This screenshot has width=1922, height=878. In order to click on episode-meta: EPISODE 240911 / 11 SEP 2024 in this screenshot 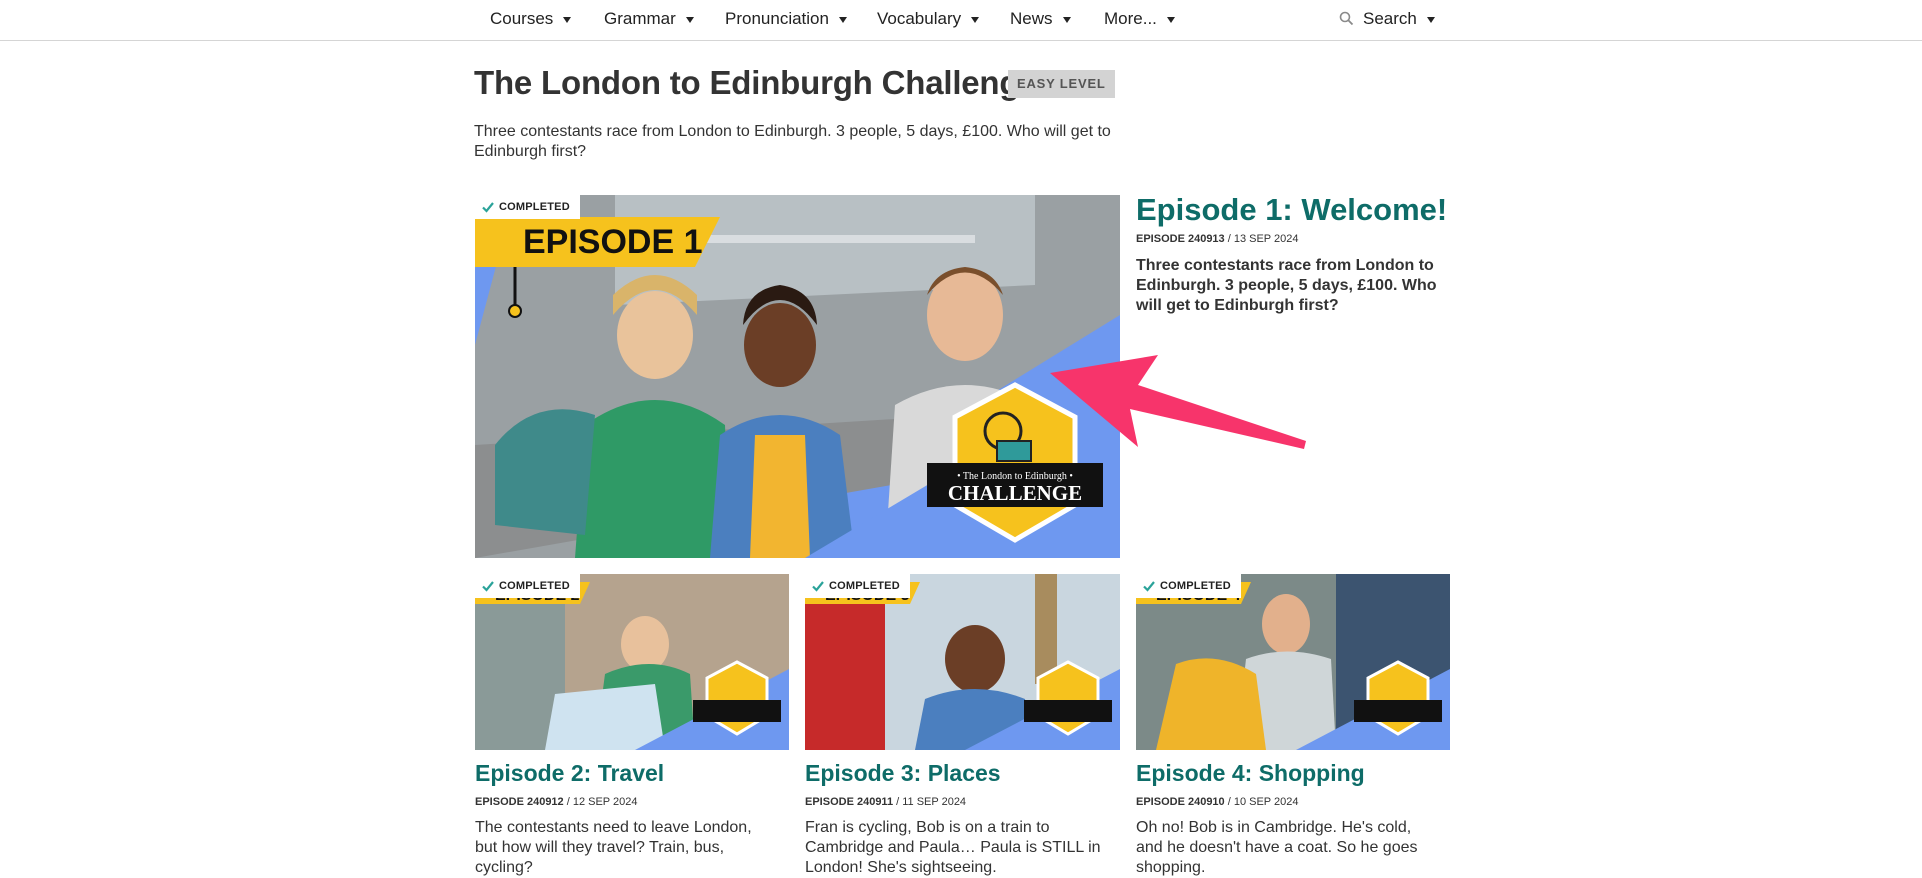, I will do `click(886, 802)`.